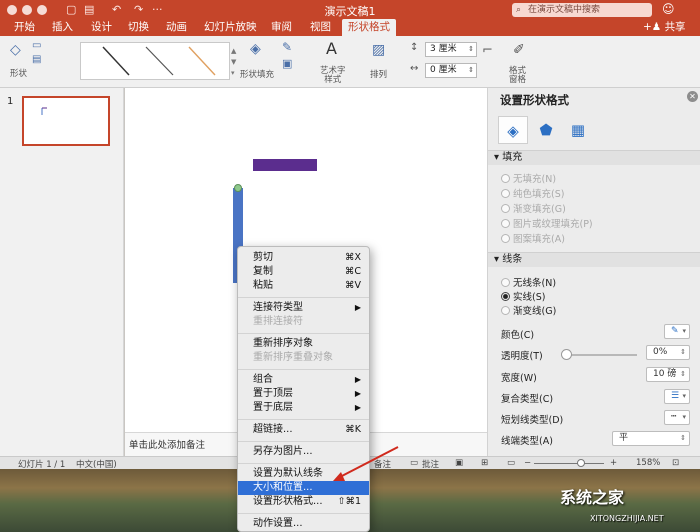  What do you see at coordinates (668, 352) in the screenshot?
I see `transparency-input: 0% ⇕` at bounding box center [668, 352].